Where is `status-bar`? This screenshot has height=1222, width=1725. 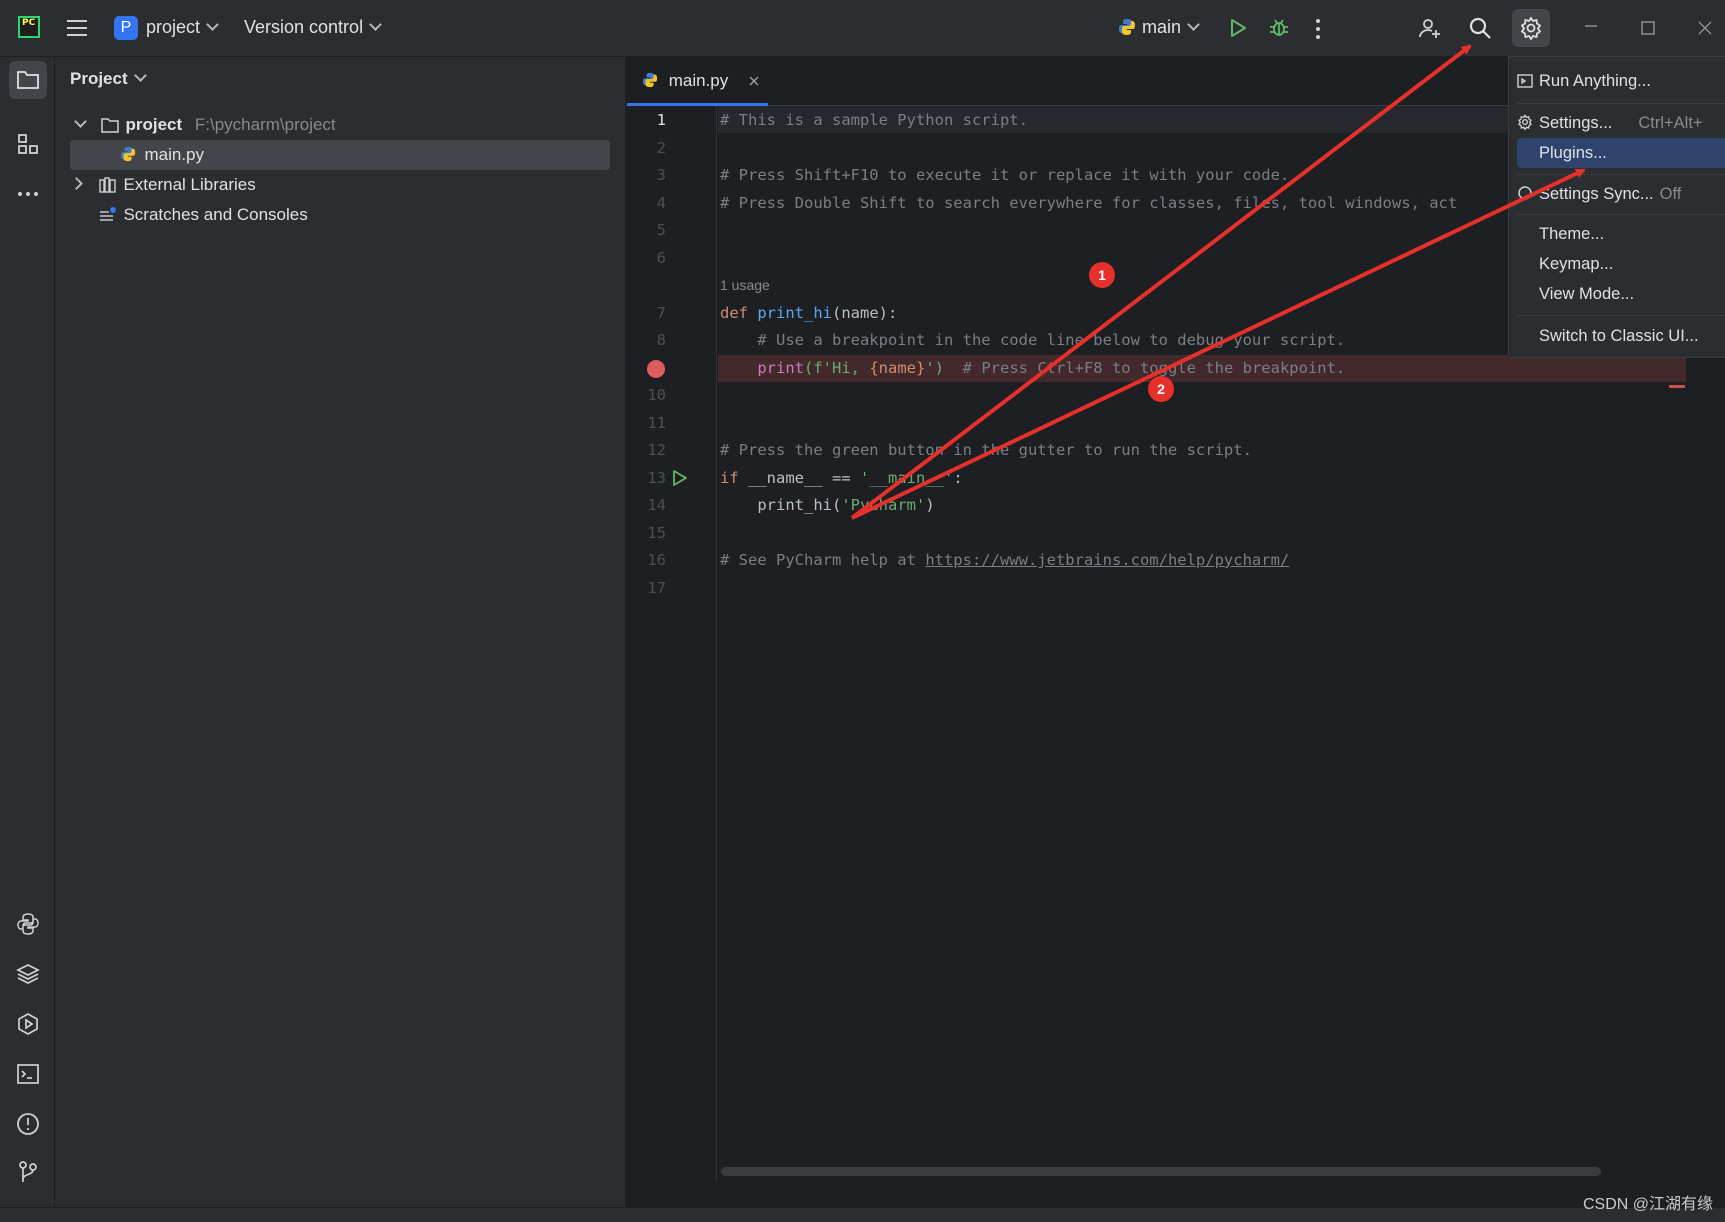 status-bar is located at coordinates (862, 1214).